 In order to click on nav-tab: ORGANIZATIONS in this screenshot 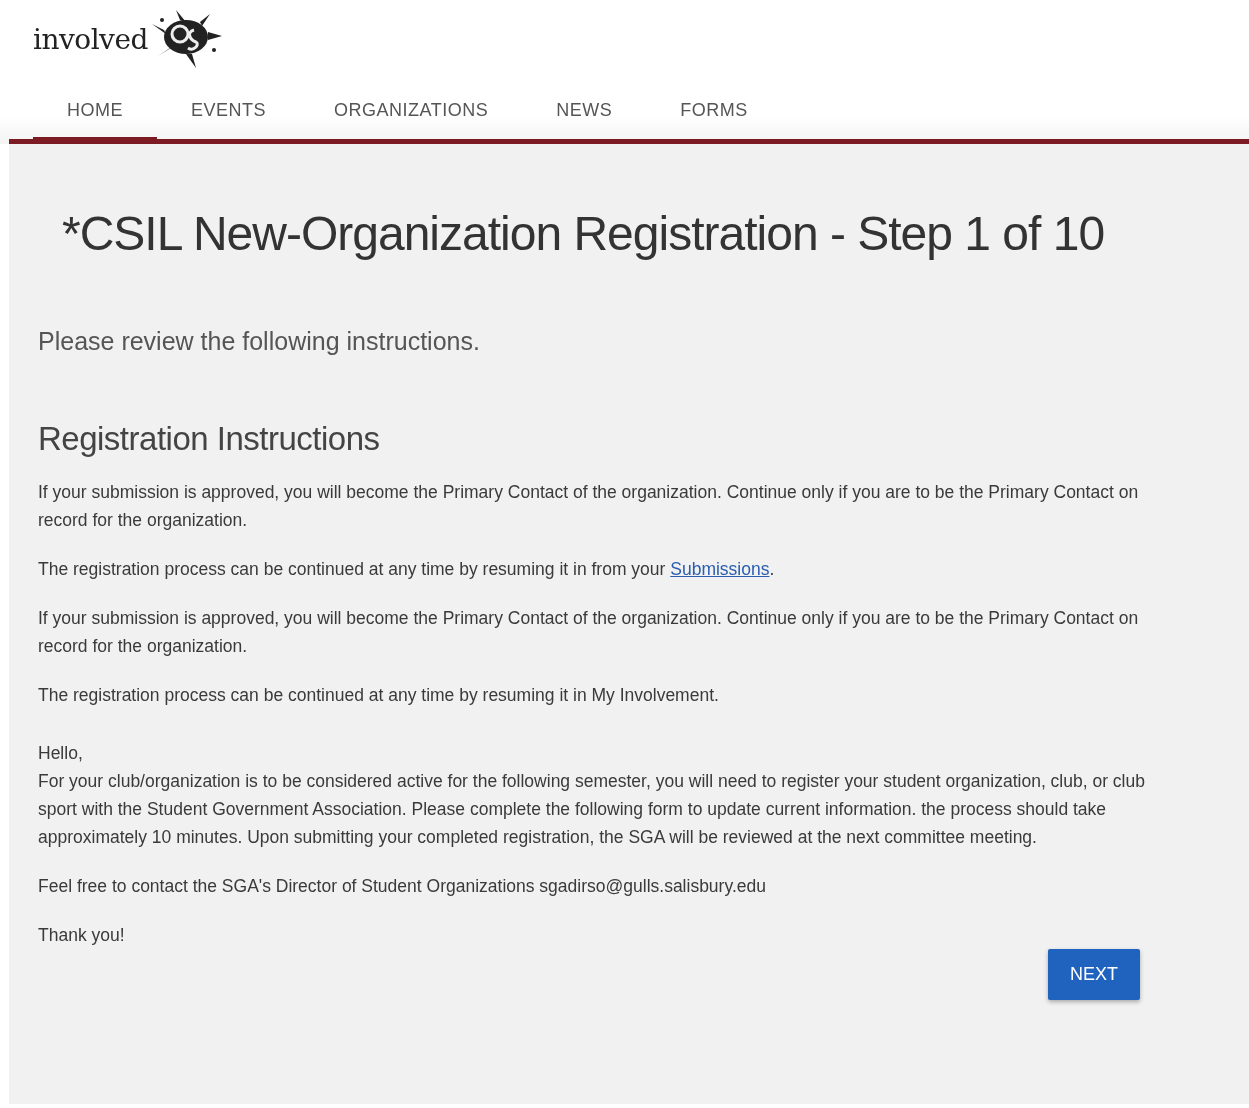, I will do `click(411, 115)`.